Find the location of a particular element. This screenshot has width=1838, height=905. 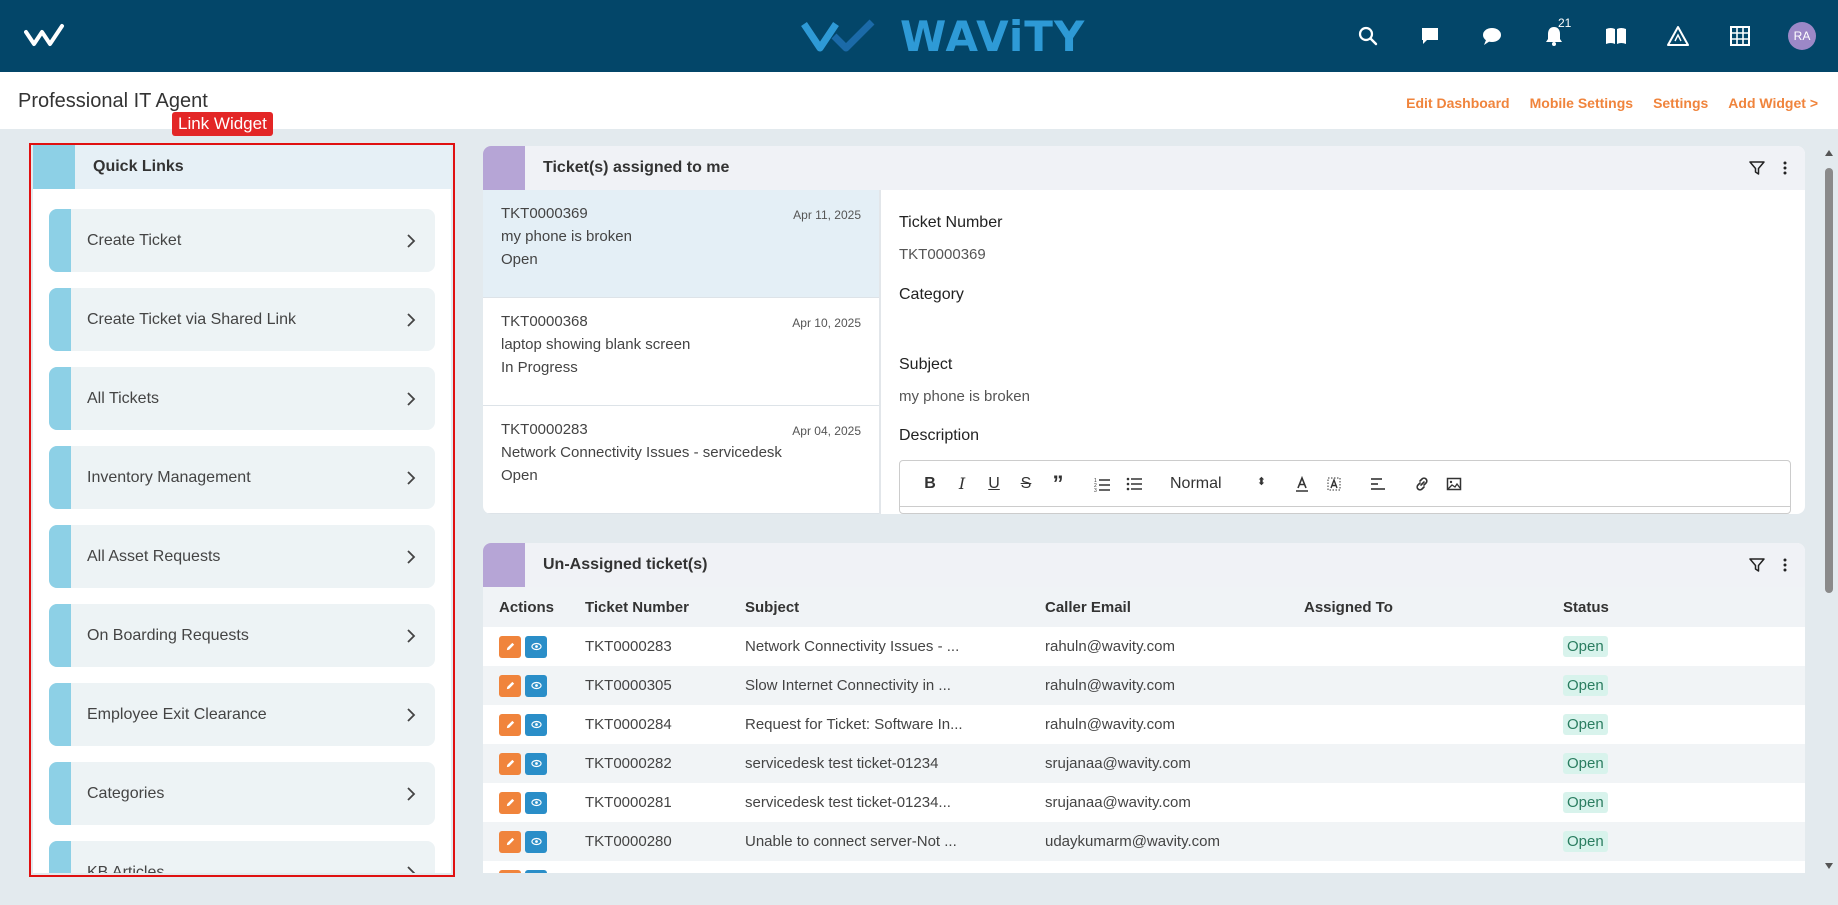

quick-link-all-tickets: All Tickets is located at coordinates (242, 398).